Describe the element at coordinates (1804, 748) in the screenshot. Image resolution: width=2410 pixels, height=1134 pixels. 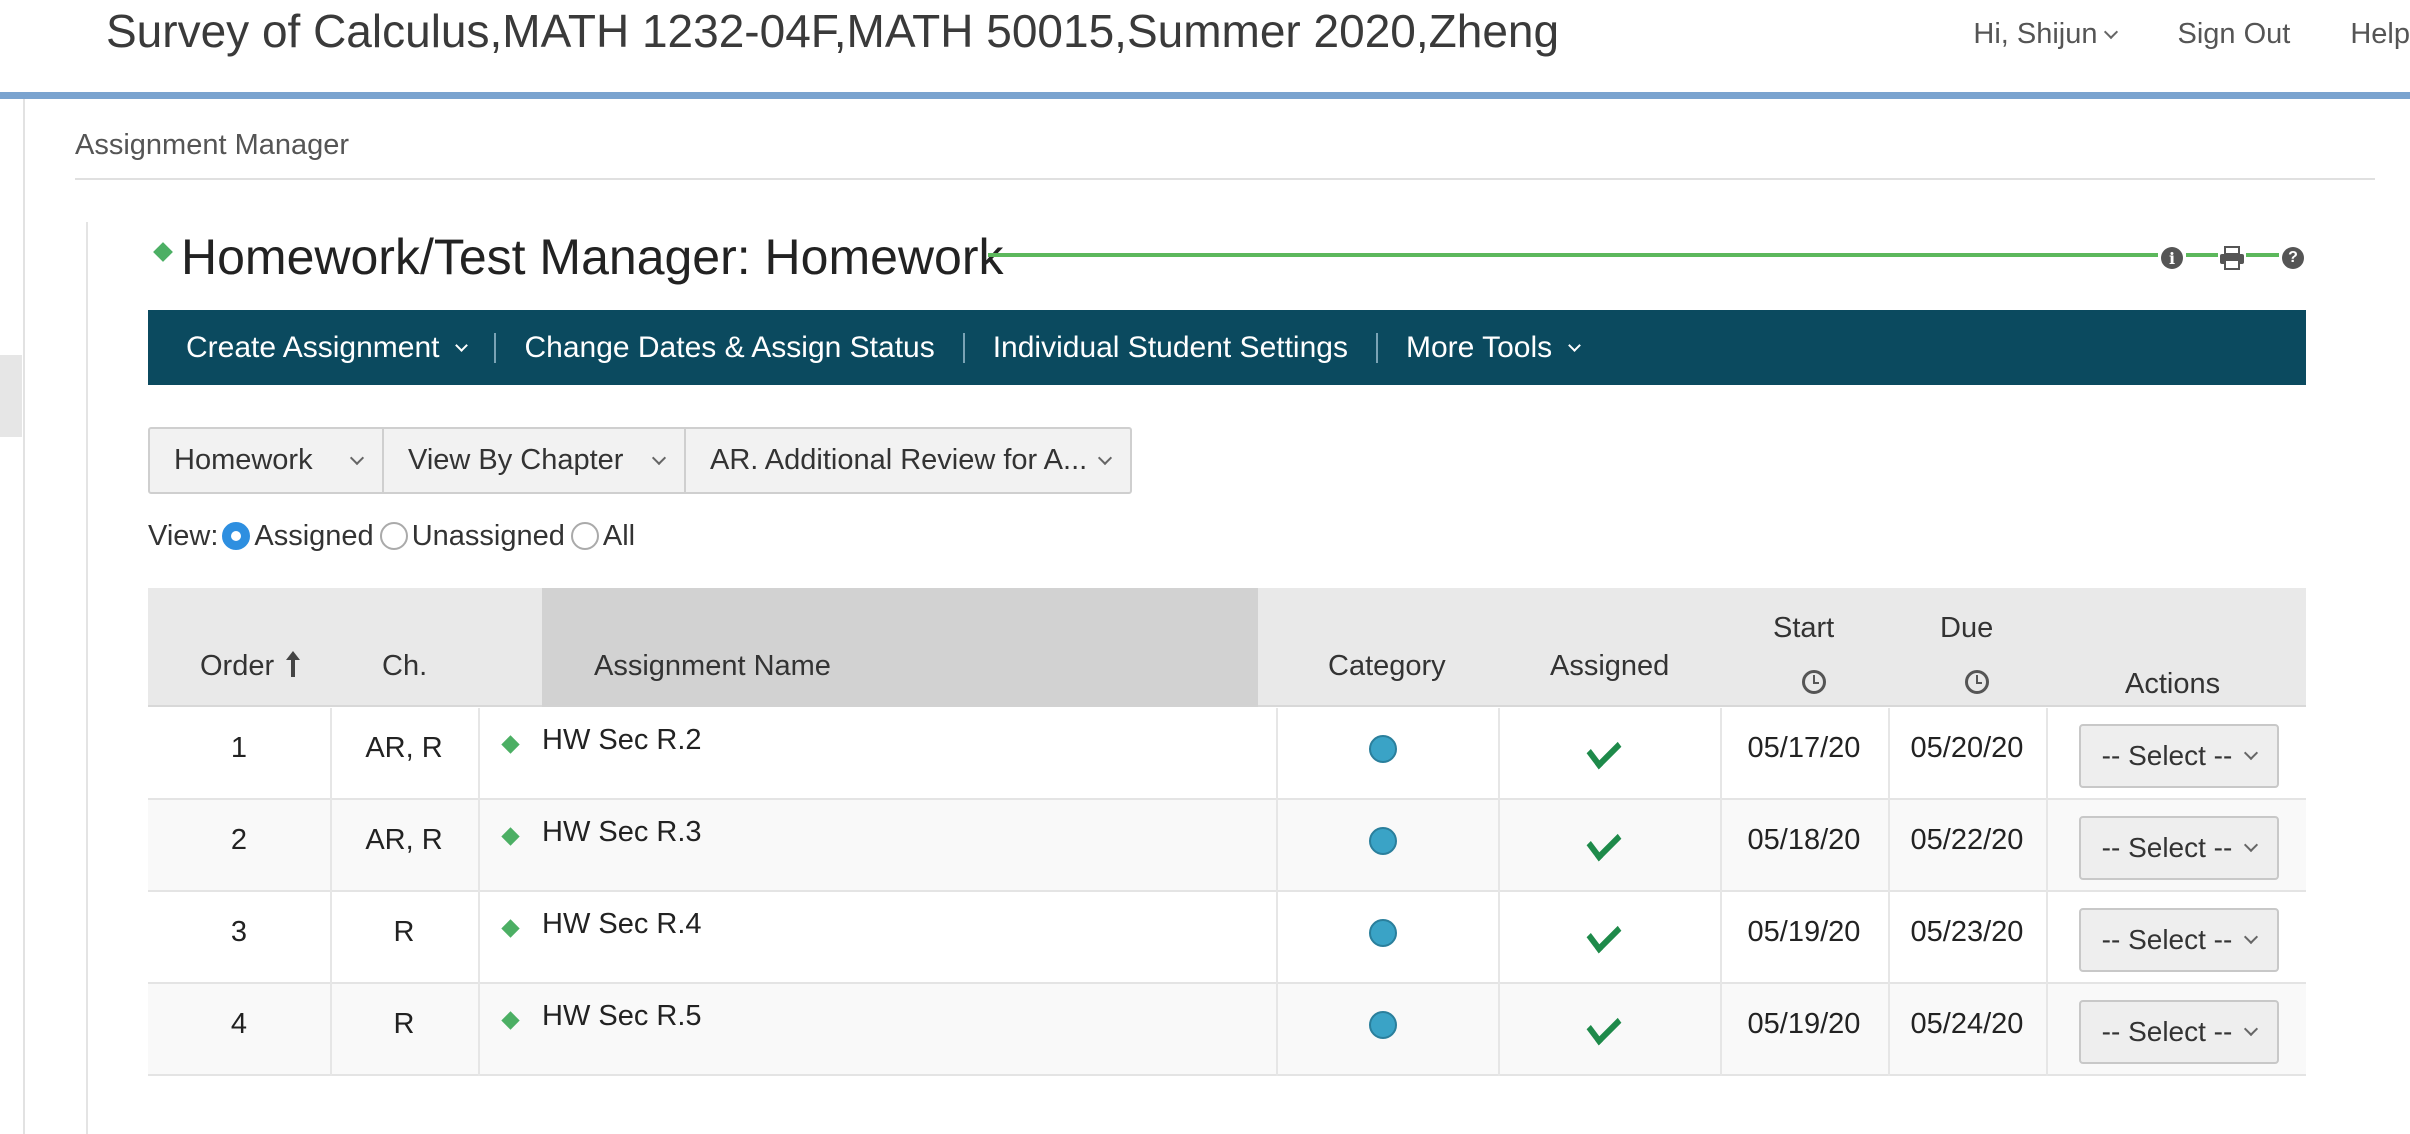
I see `row-start-date: 05/17/20` at that location.